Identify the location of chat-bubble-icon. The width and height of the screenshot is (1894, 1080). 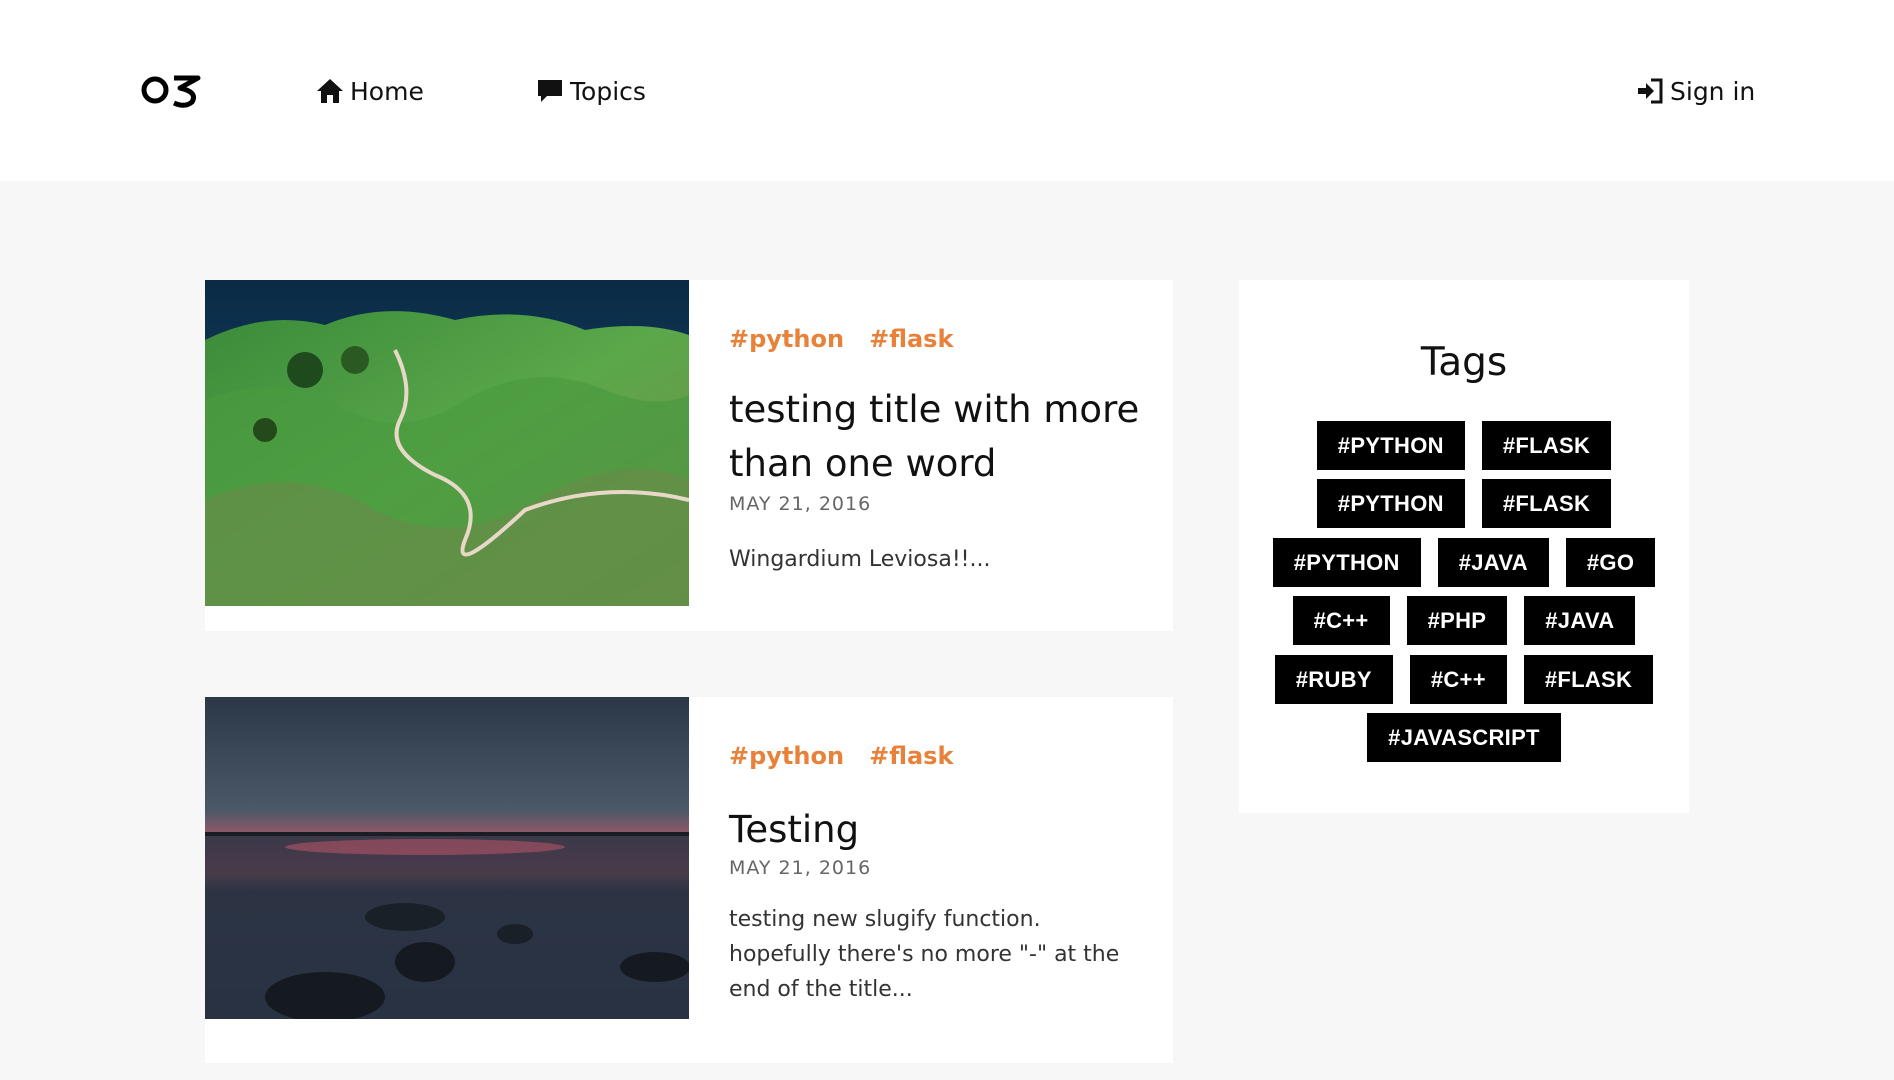
(550, 91).